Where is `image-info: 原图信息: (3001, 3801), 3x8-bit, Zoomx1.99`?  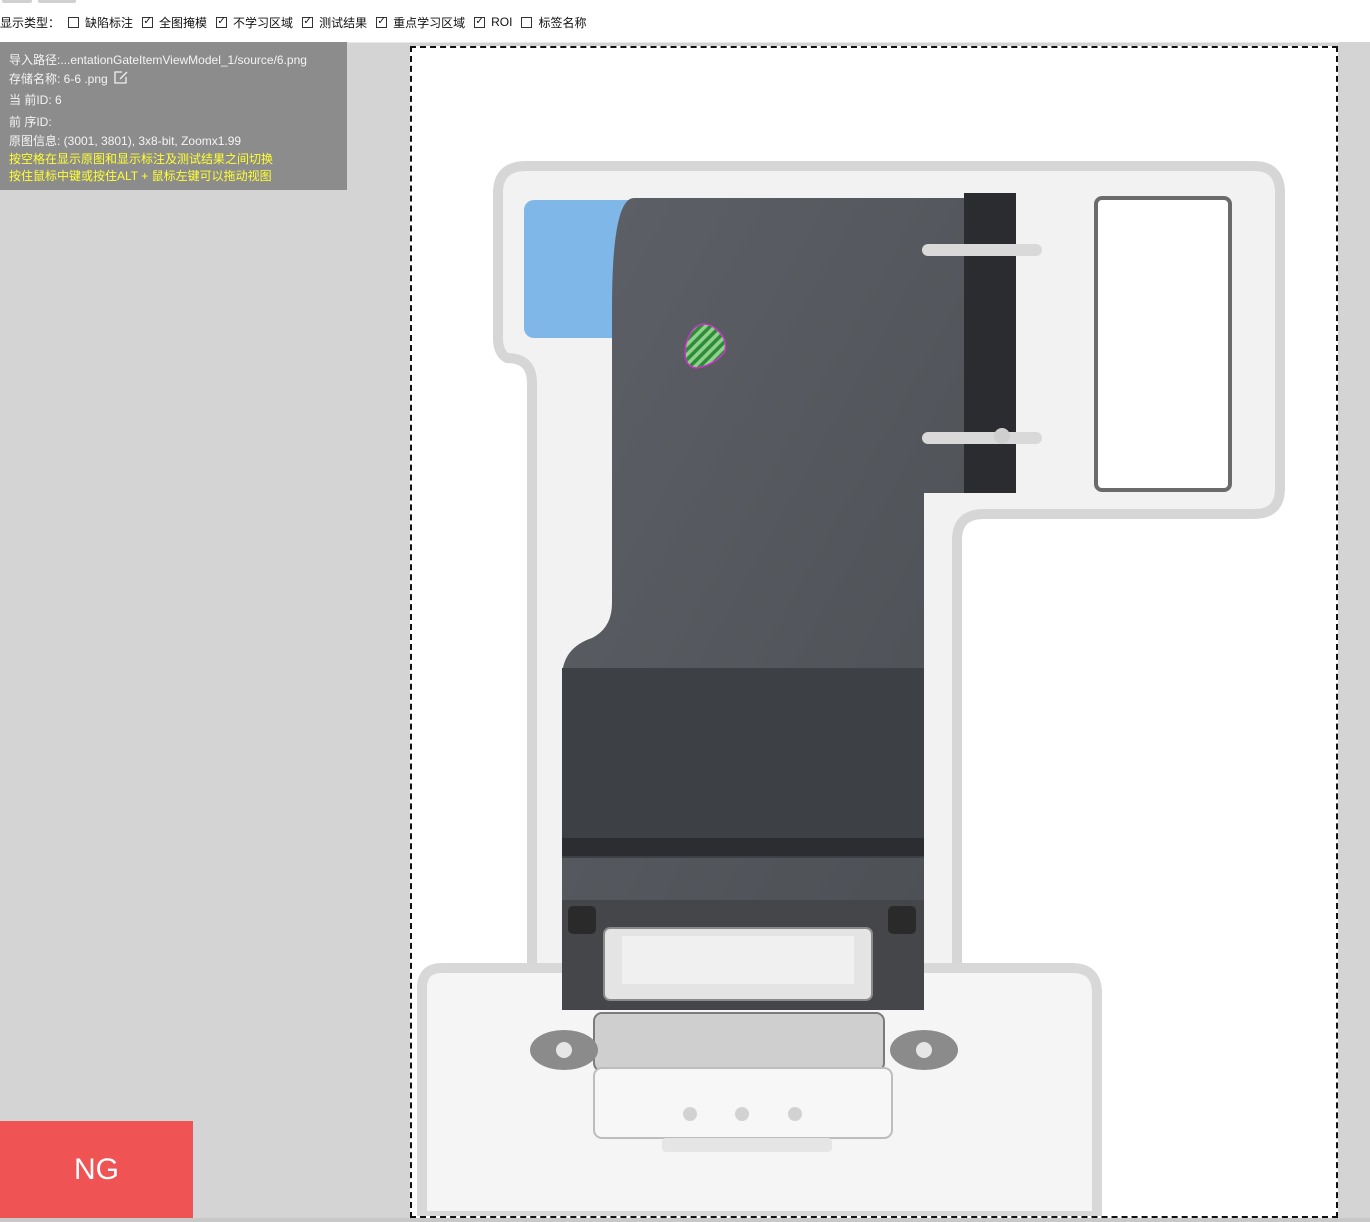
image-info: 原图信息: (3001, 3801), 3x8-bit, Zoomx1.99 is located at coordinates (125, 141).